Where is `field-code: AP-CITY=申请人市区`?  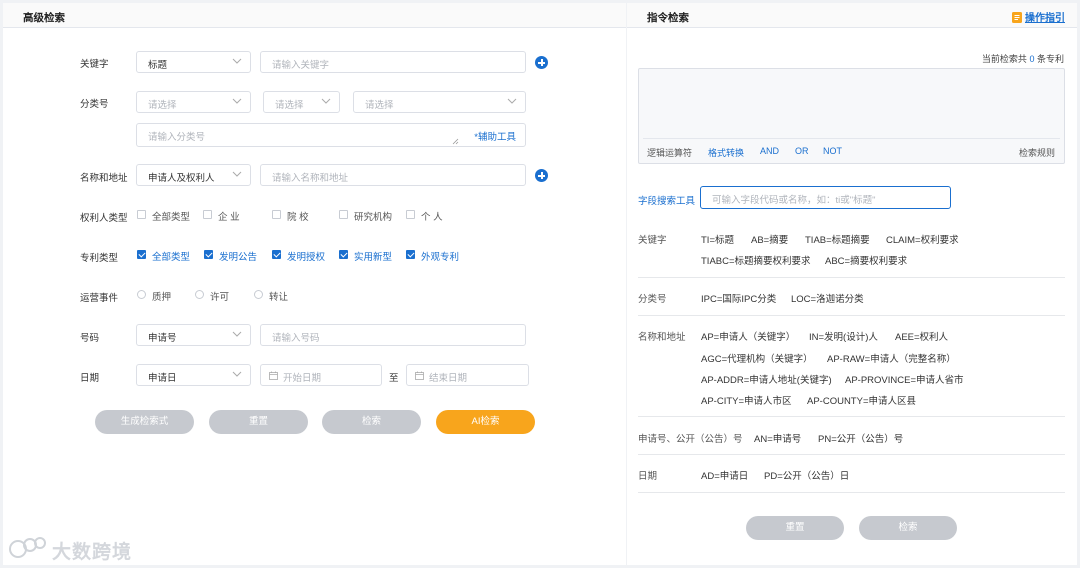 field-code: AP-CITY=申请人市区 is located at coordinates (746, 400).